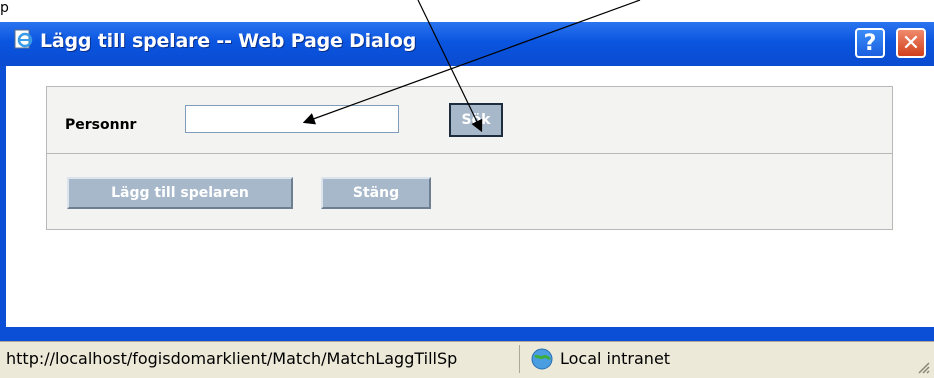  I want to click on arrow-to-personnr-input, so click(471, 62).